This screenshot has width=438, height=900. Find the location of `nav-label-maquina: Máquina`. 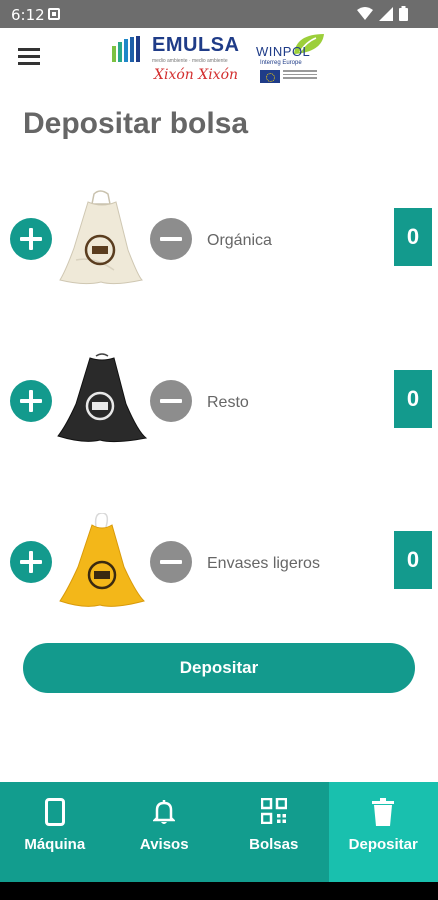

nav-label-maquina: Máquina is located at coordinates (55, 844).